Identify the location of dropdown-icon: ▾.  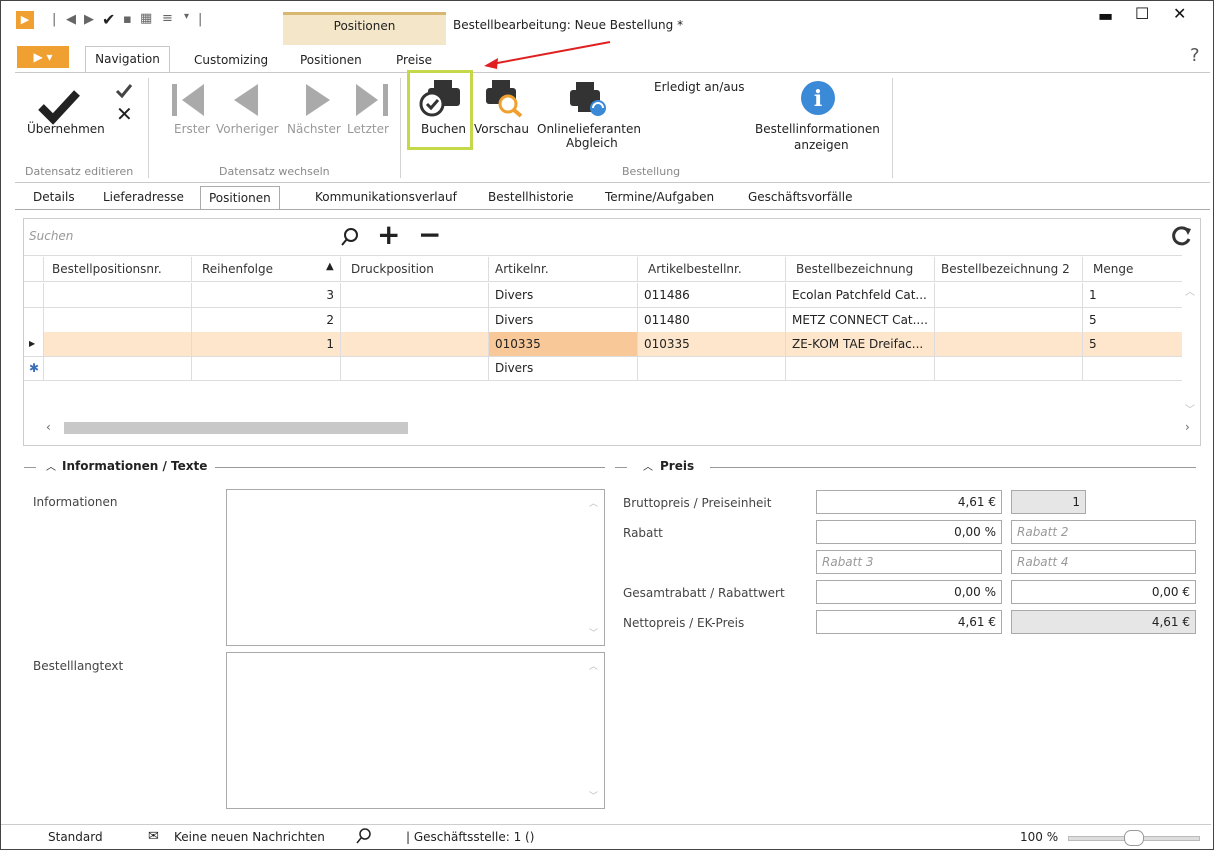
(186, 16).